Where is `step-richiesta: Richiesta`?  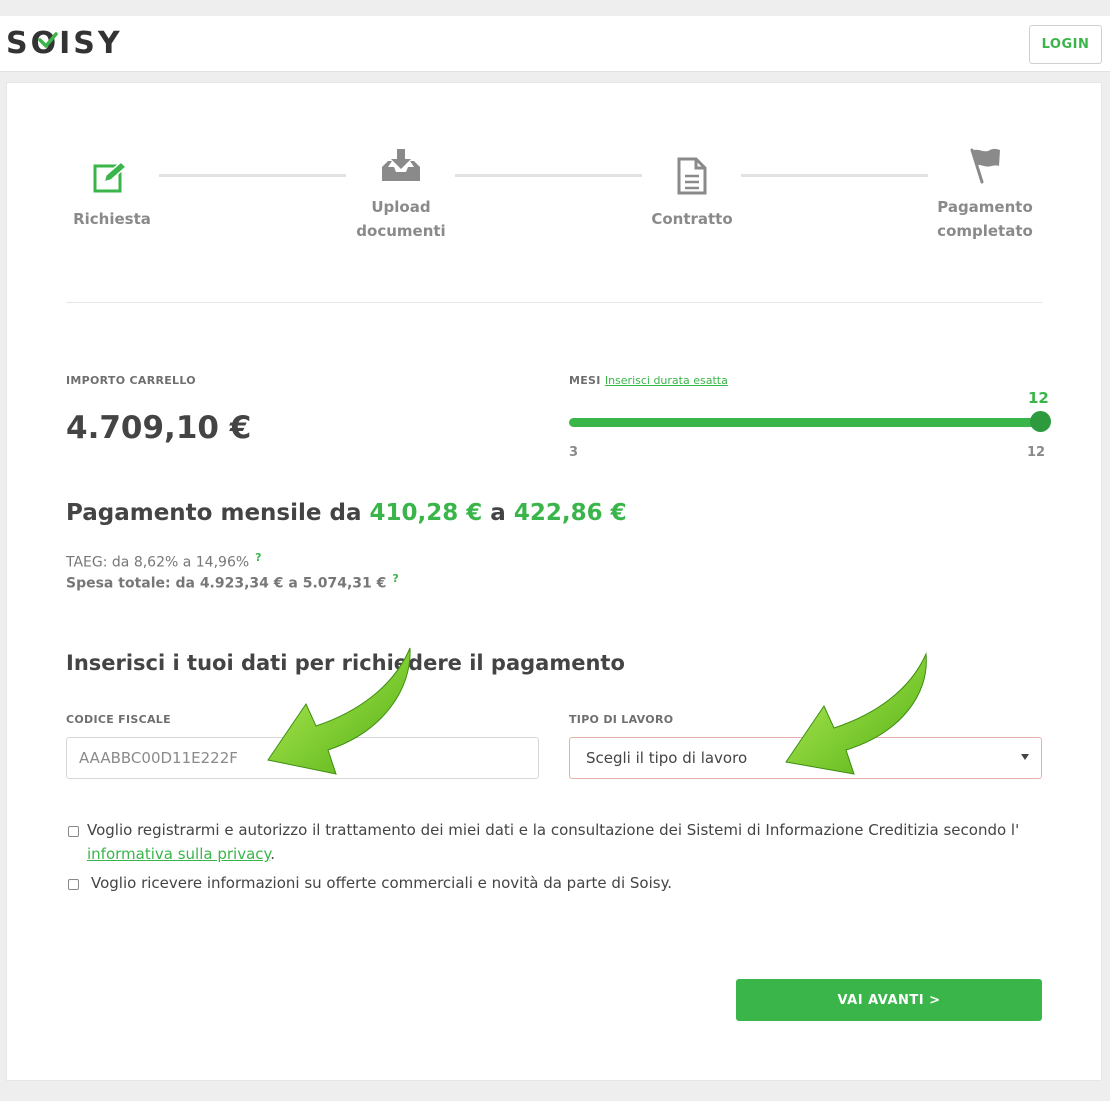 step-richiesta: Richiesta is located at coordinates (112, 219).